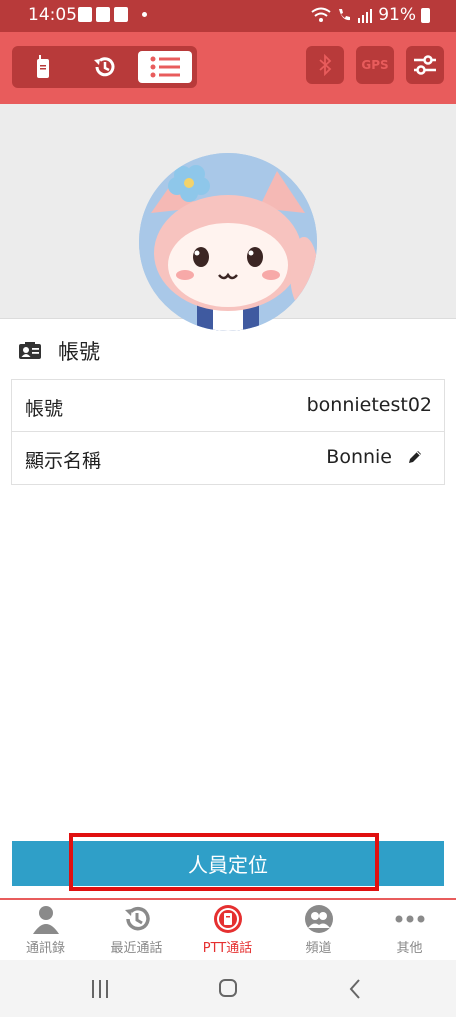  Describe the element at coordinates (103, 14) in the screenshot. I see `app-notification-icon` at that location.